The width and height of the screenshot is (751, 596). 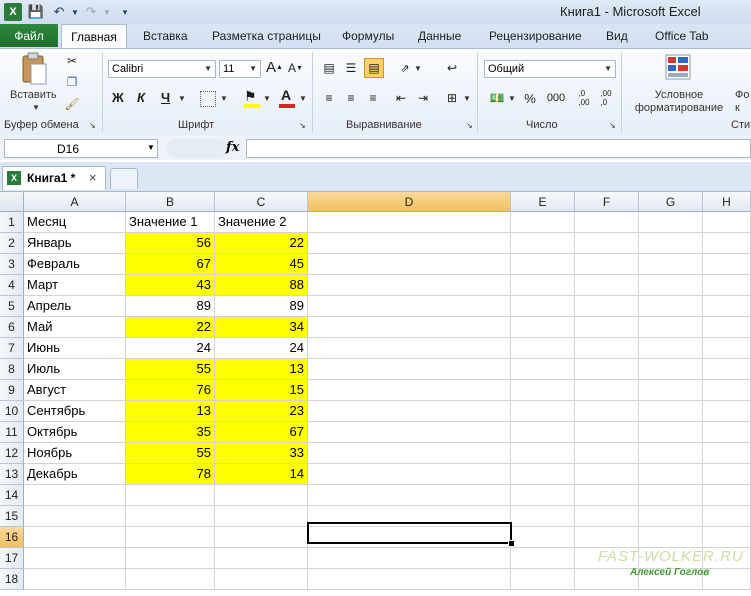 What do you see at coordinates (727, 243) in the screenshot?
I see `cell-H2` at bounding box center [727, 243].